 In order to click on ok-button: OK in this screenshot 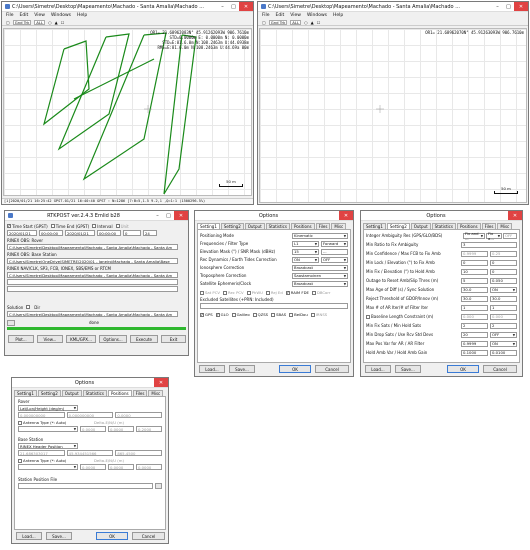, I will do `click(295, 369)`.